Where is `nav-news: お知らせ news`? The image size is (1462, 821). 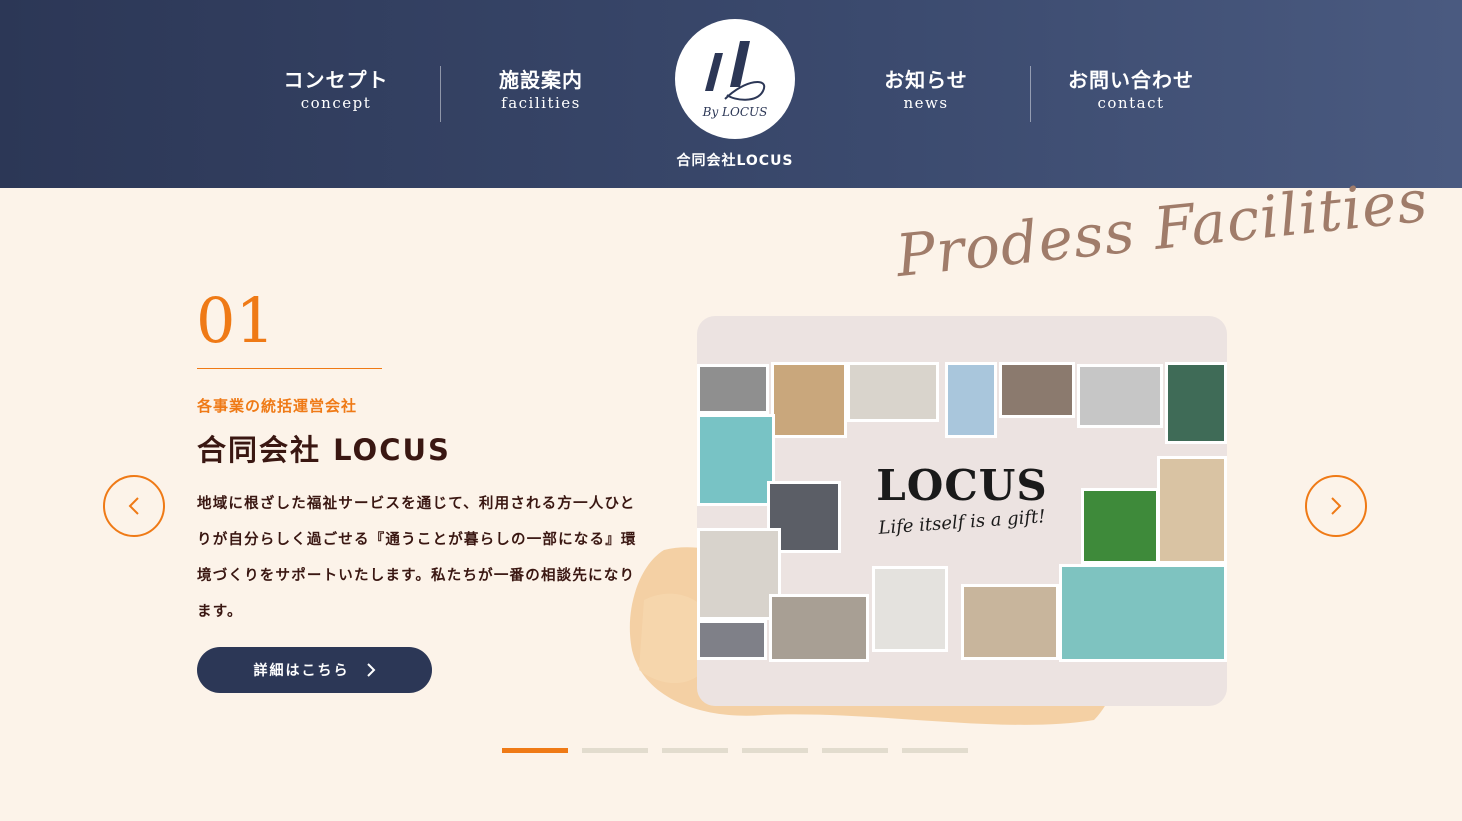 nav-news: お知らせ news is located at coordinates (926, 94).